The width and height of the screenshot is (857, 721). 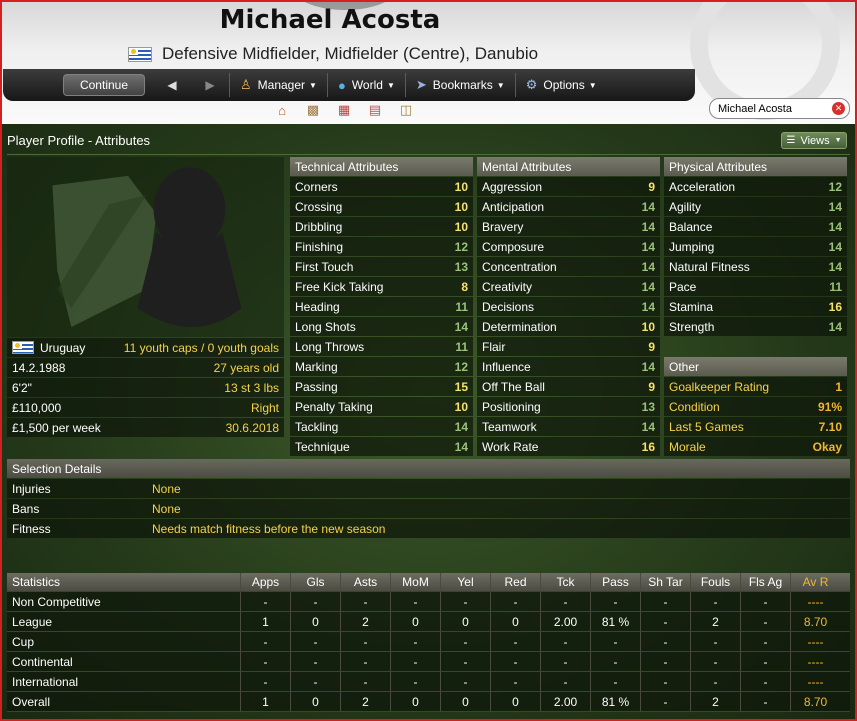 I want to click on back-icon: ◀, so click(x=172, y=85).